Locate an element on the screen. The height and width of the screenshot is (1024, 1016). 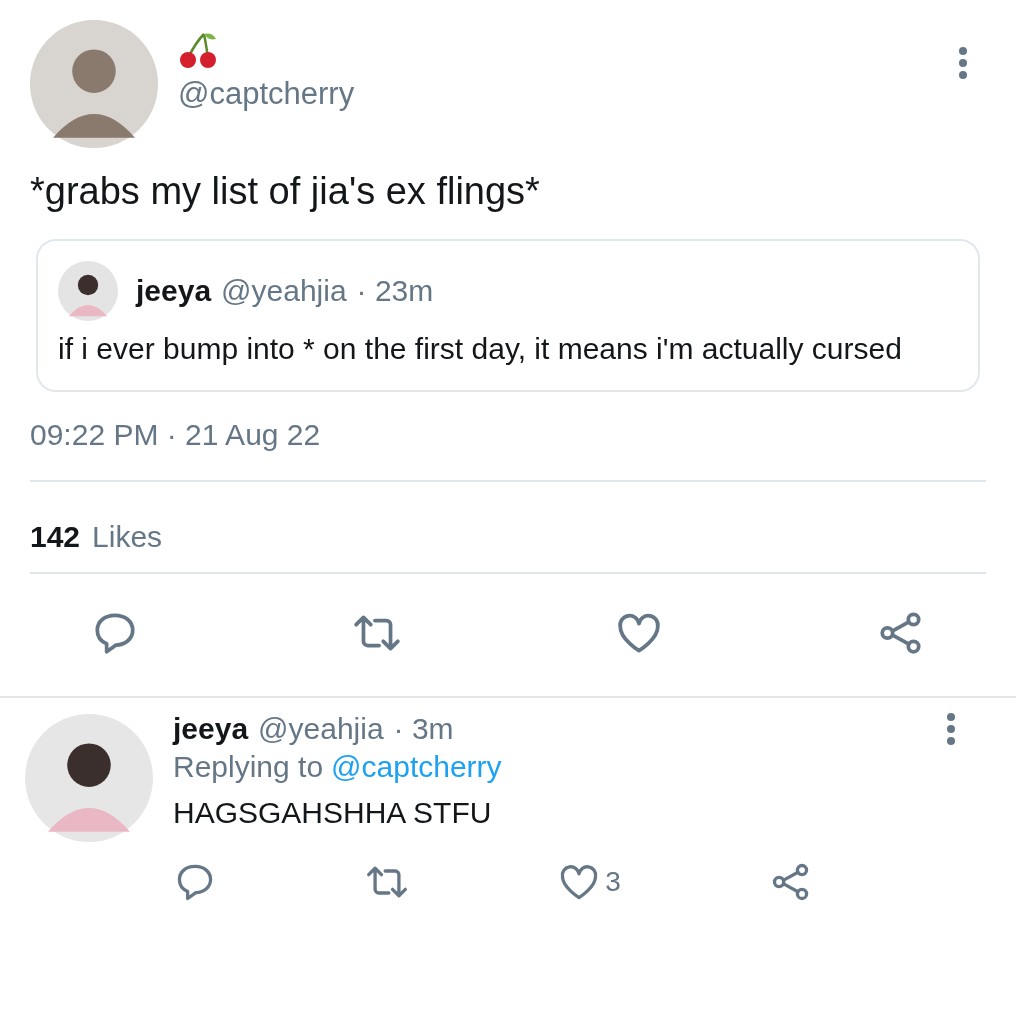
user-name: jeeya is located at coordinates (211, 729).